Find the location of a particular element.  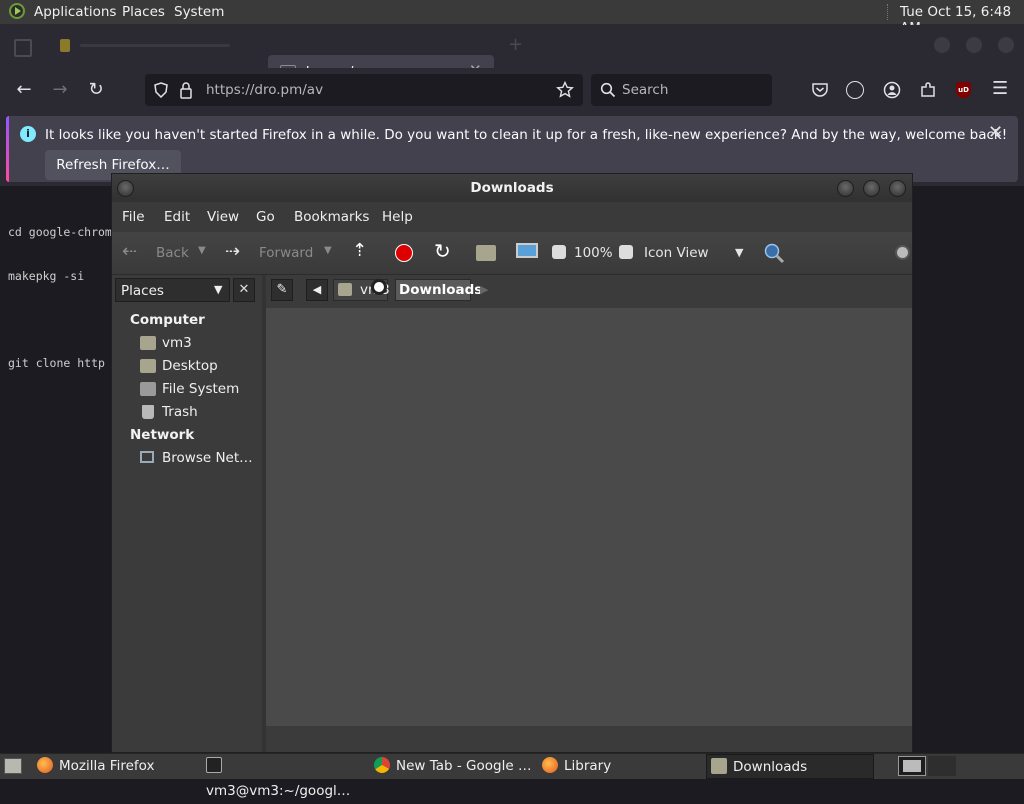

sidebar-item-label: File System is located at coordinates (201, 389).